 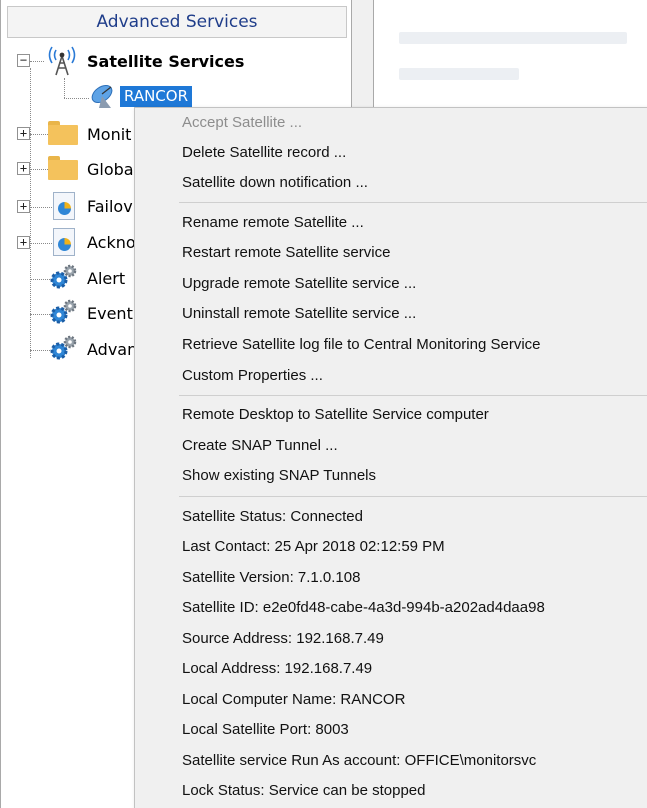 What do you see at coordinates (391, 639) in the screenshot?
I see `menu-info-source-address: Source Address: 192.168.7.49` at bounding box center [391, 639].